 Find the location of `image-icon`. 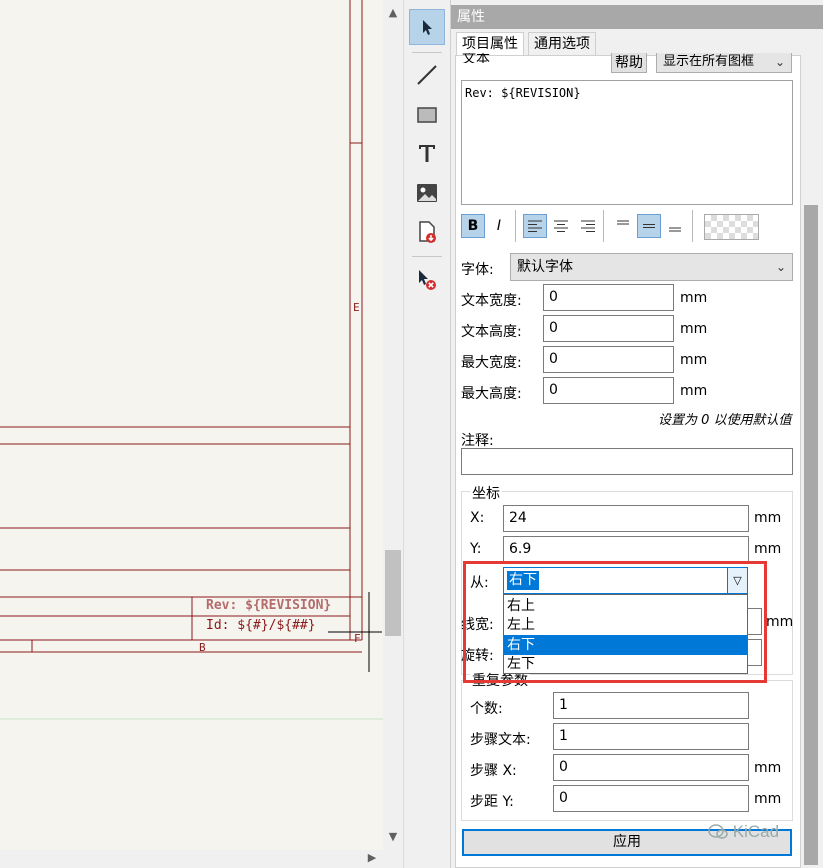

image-icon is located at coordinates (427, 193).